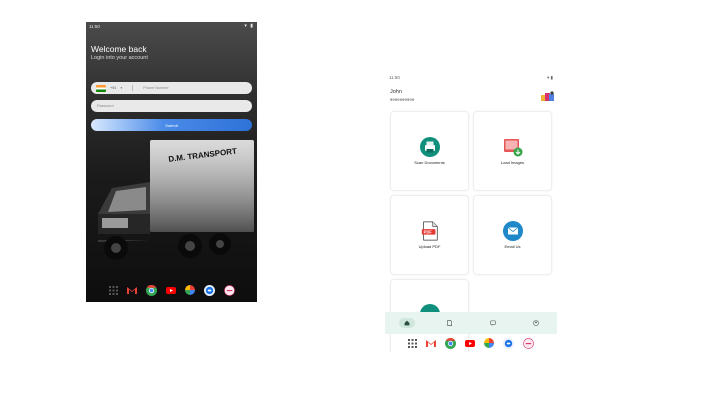 This screenshot has height=400, width=711. I want to click on country-code: +91, so click(113, 88).